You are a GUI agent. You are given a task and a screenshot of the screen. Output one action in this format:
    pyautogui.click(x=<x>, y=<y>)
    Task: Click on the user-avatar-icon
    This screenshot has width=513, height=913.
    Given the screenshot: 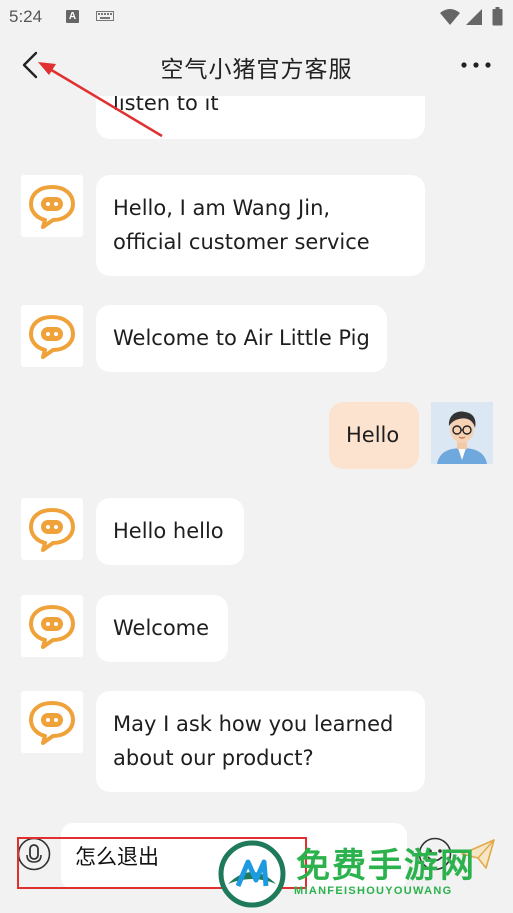 What is the action you would take?
    pyautogui.click(x=462, y=433)
    